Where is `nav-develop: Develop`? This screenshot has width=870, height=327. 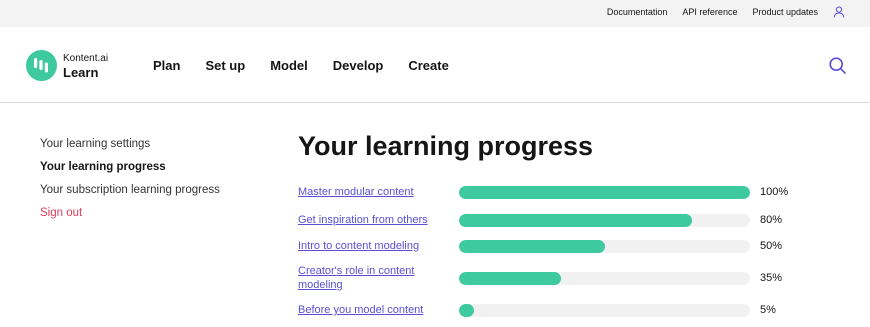 nav-develop: Develop is located at coordinates (358, 65).